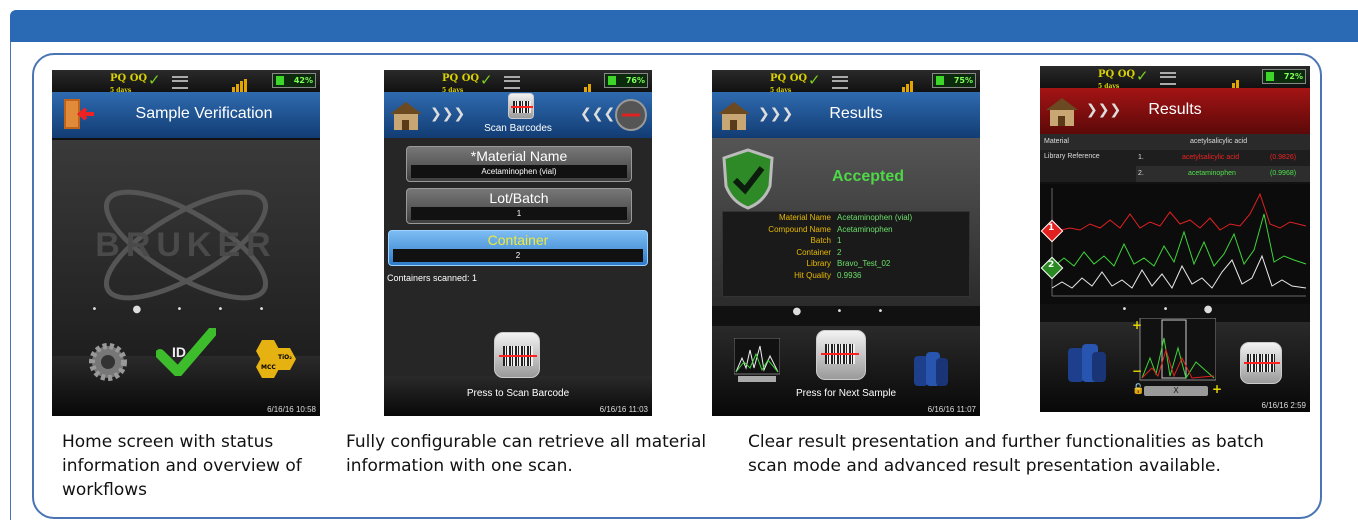 The image size is (1358, 528). I want to click on marker-2-label: 2, so click(1051, 265).